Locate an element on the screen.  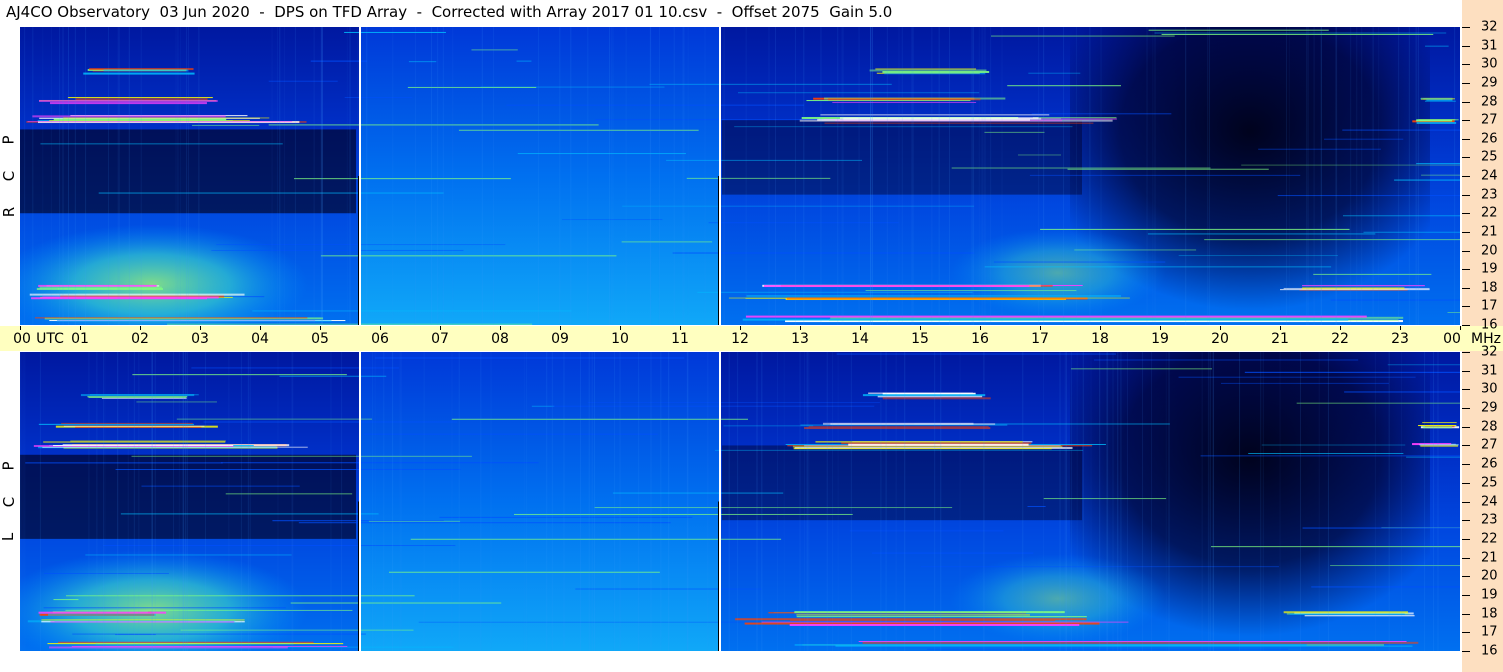
frequency-tick-label: 30 is located at coordinates (1489, 64).